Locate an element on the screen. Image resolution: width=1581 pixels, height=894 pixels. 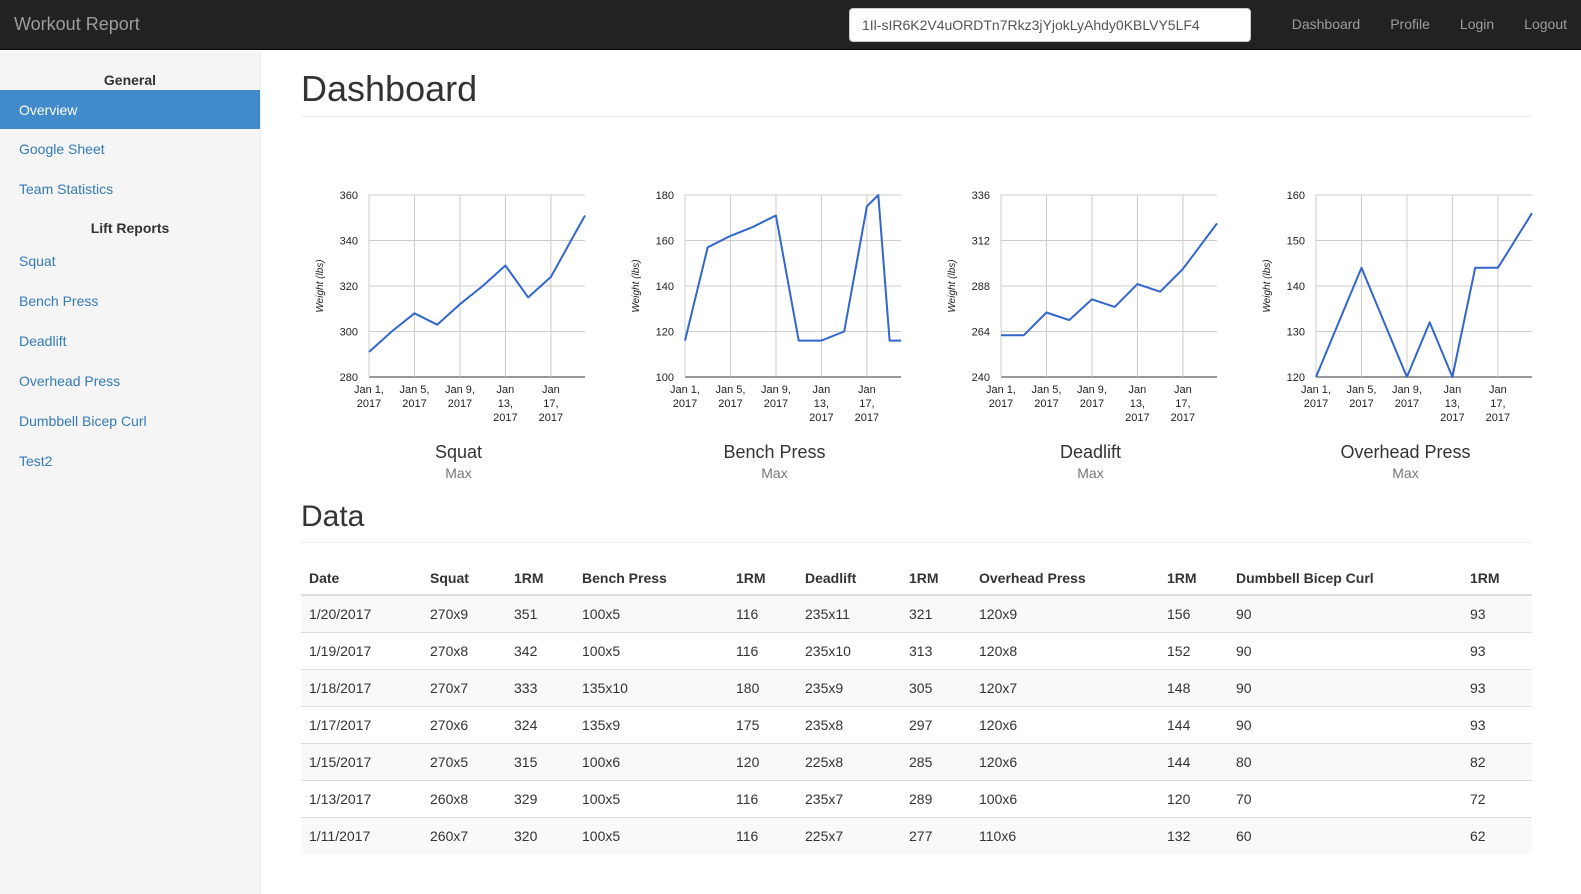
y-tick-label: 280 is located at coordinates (349, 378).